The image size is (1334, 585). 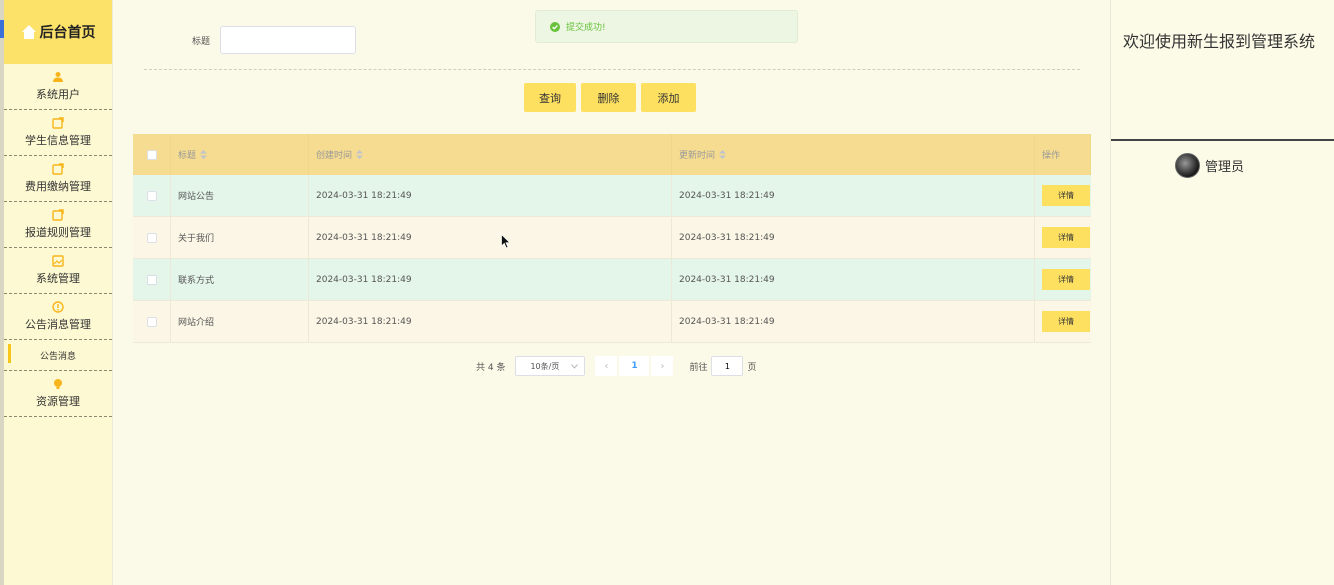 I want to click on sidebar-item-label: 报道规则管理, so click(x=58, y=232).